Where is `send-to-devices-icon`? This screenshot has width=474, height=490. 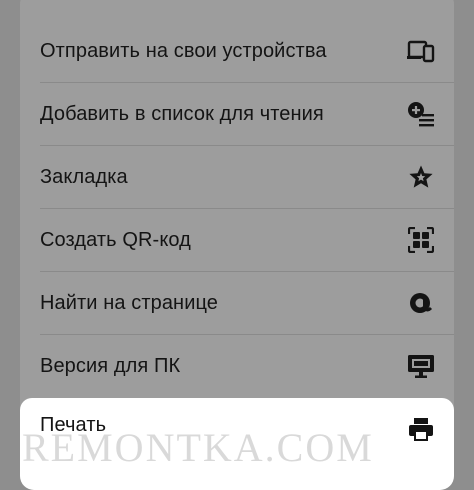
send-to-devices-icon is located at coordinates (421, 51).